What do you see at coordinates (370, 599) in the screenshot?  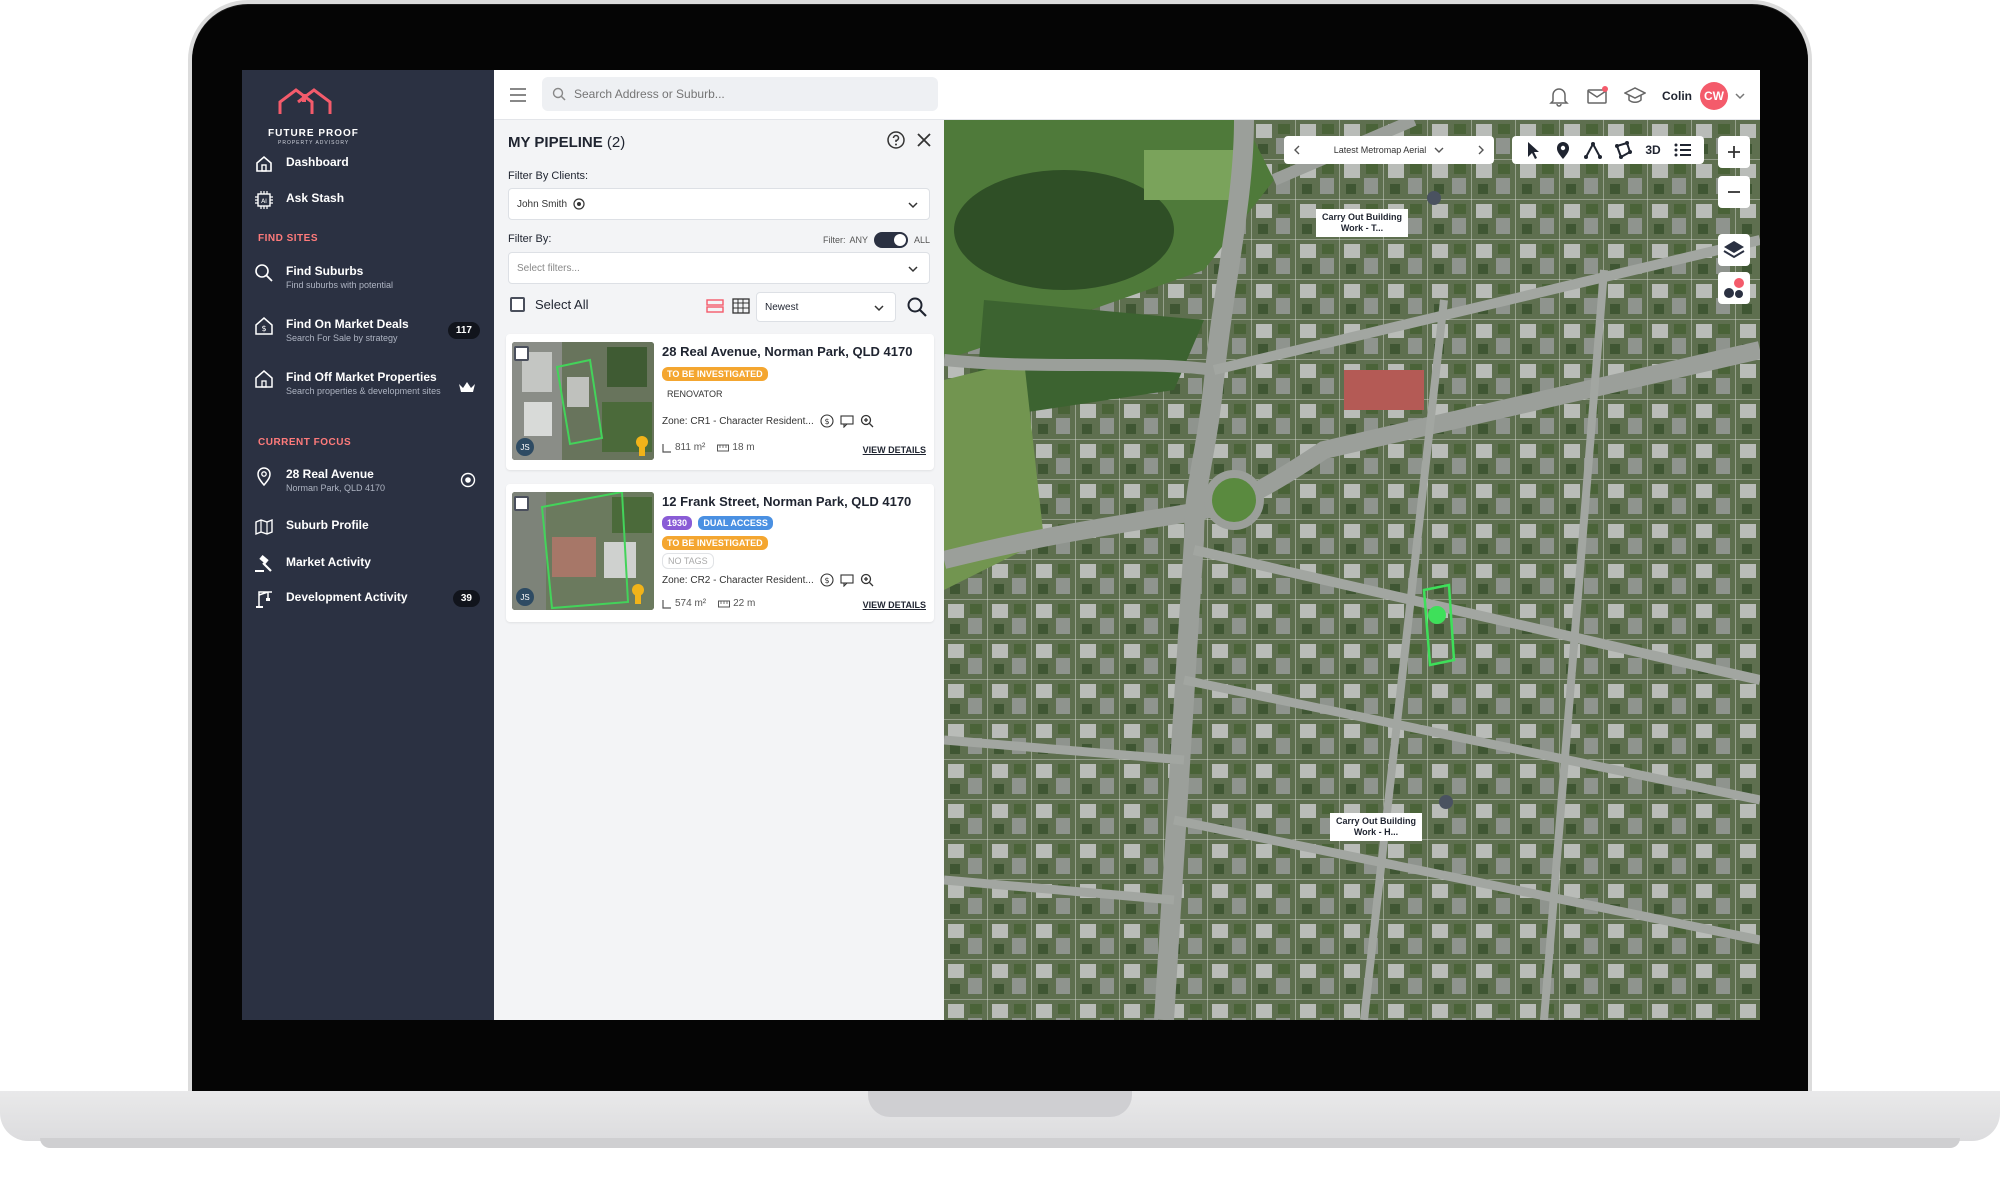 I see `sidebar-item-development-activity: Development Activity` at bounding box center [370, 599].